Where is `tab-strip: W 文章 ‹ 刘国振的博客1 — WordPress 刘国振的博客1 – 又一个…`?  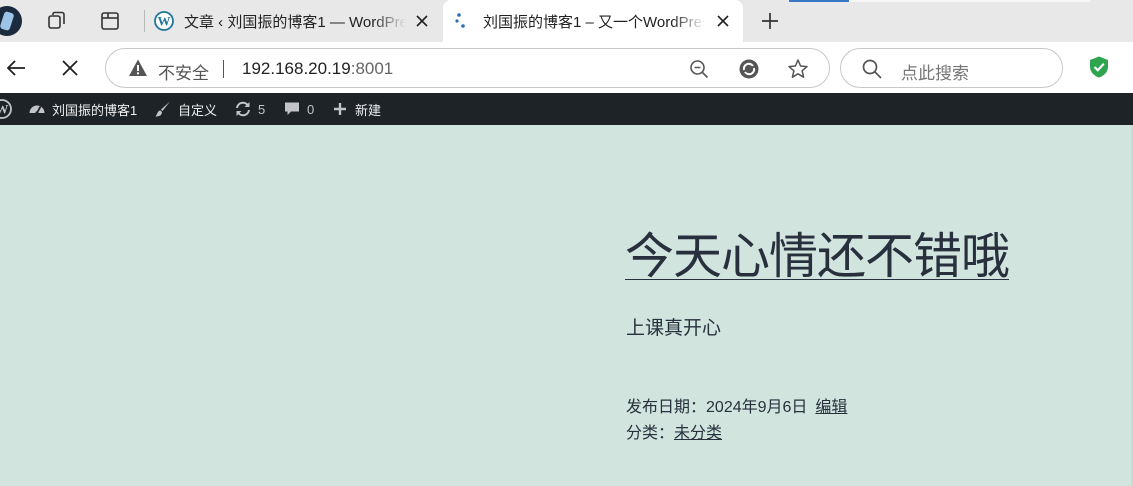
tab-strip: W 文章 ‹ 刘国振的博客1 — WordPress 刘国振的博客1 – 又一个… is located at coordinates (566, 21).